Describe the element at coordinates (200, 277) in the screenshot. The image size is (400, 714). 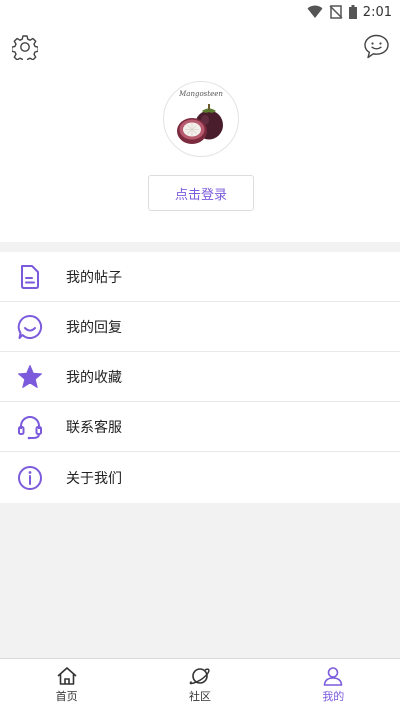
I see `menu-item-my-posts: 我的帖子` at that location.